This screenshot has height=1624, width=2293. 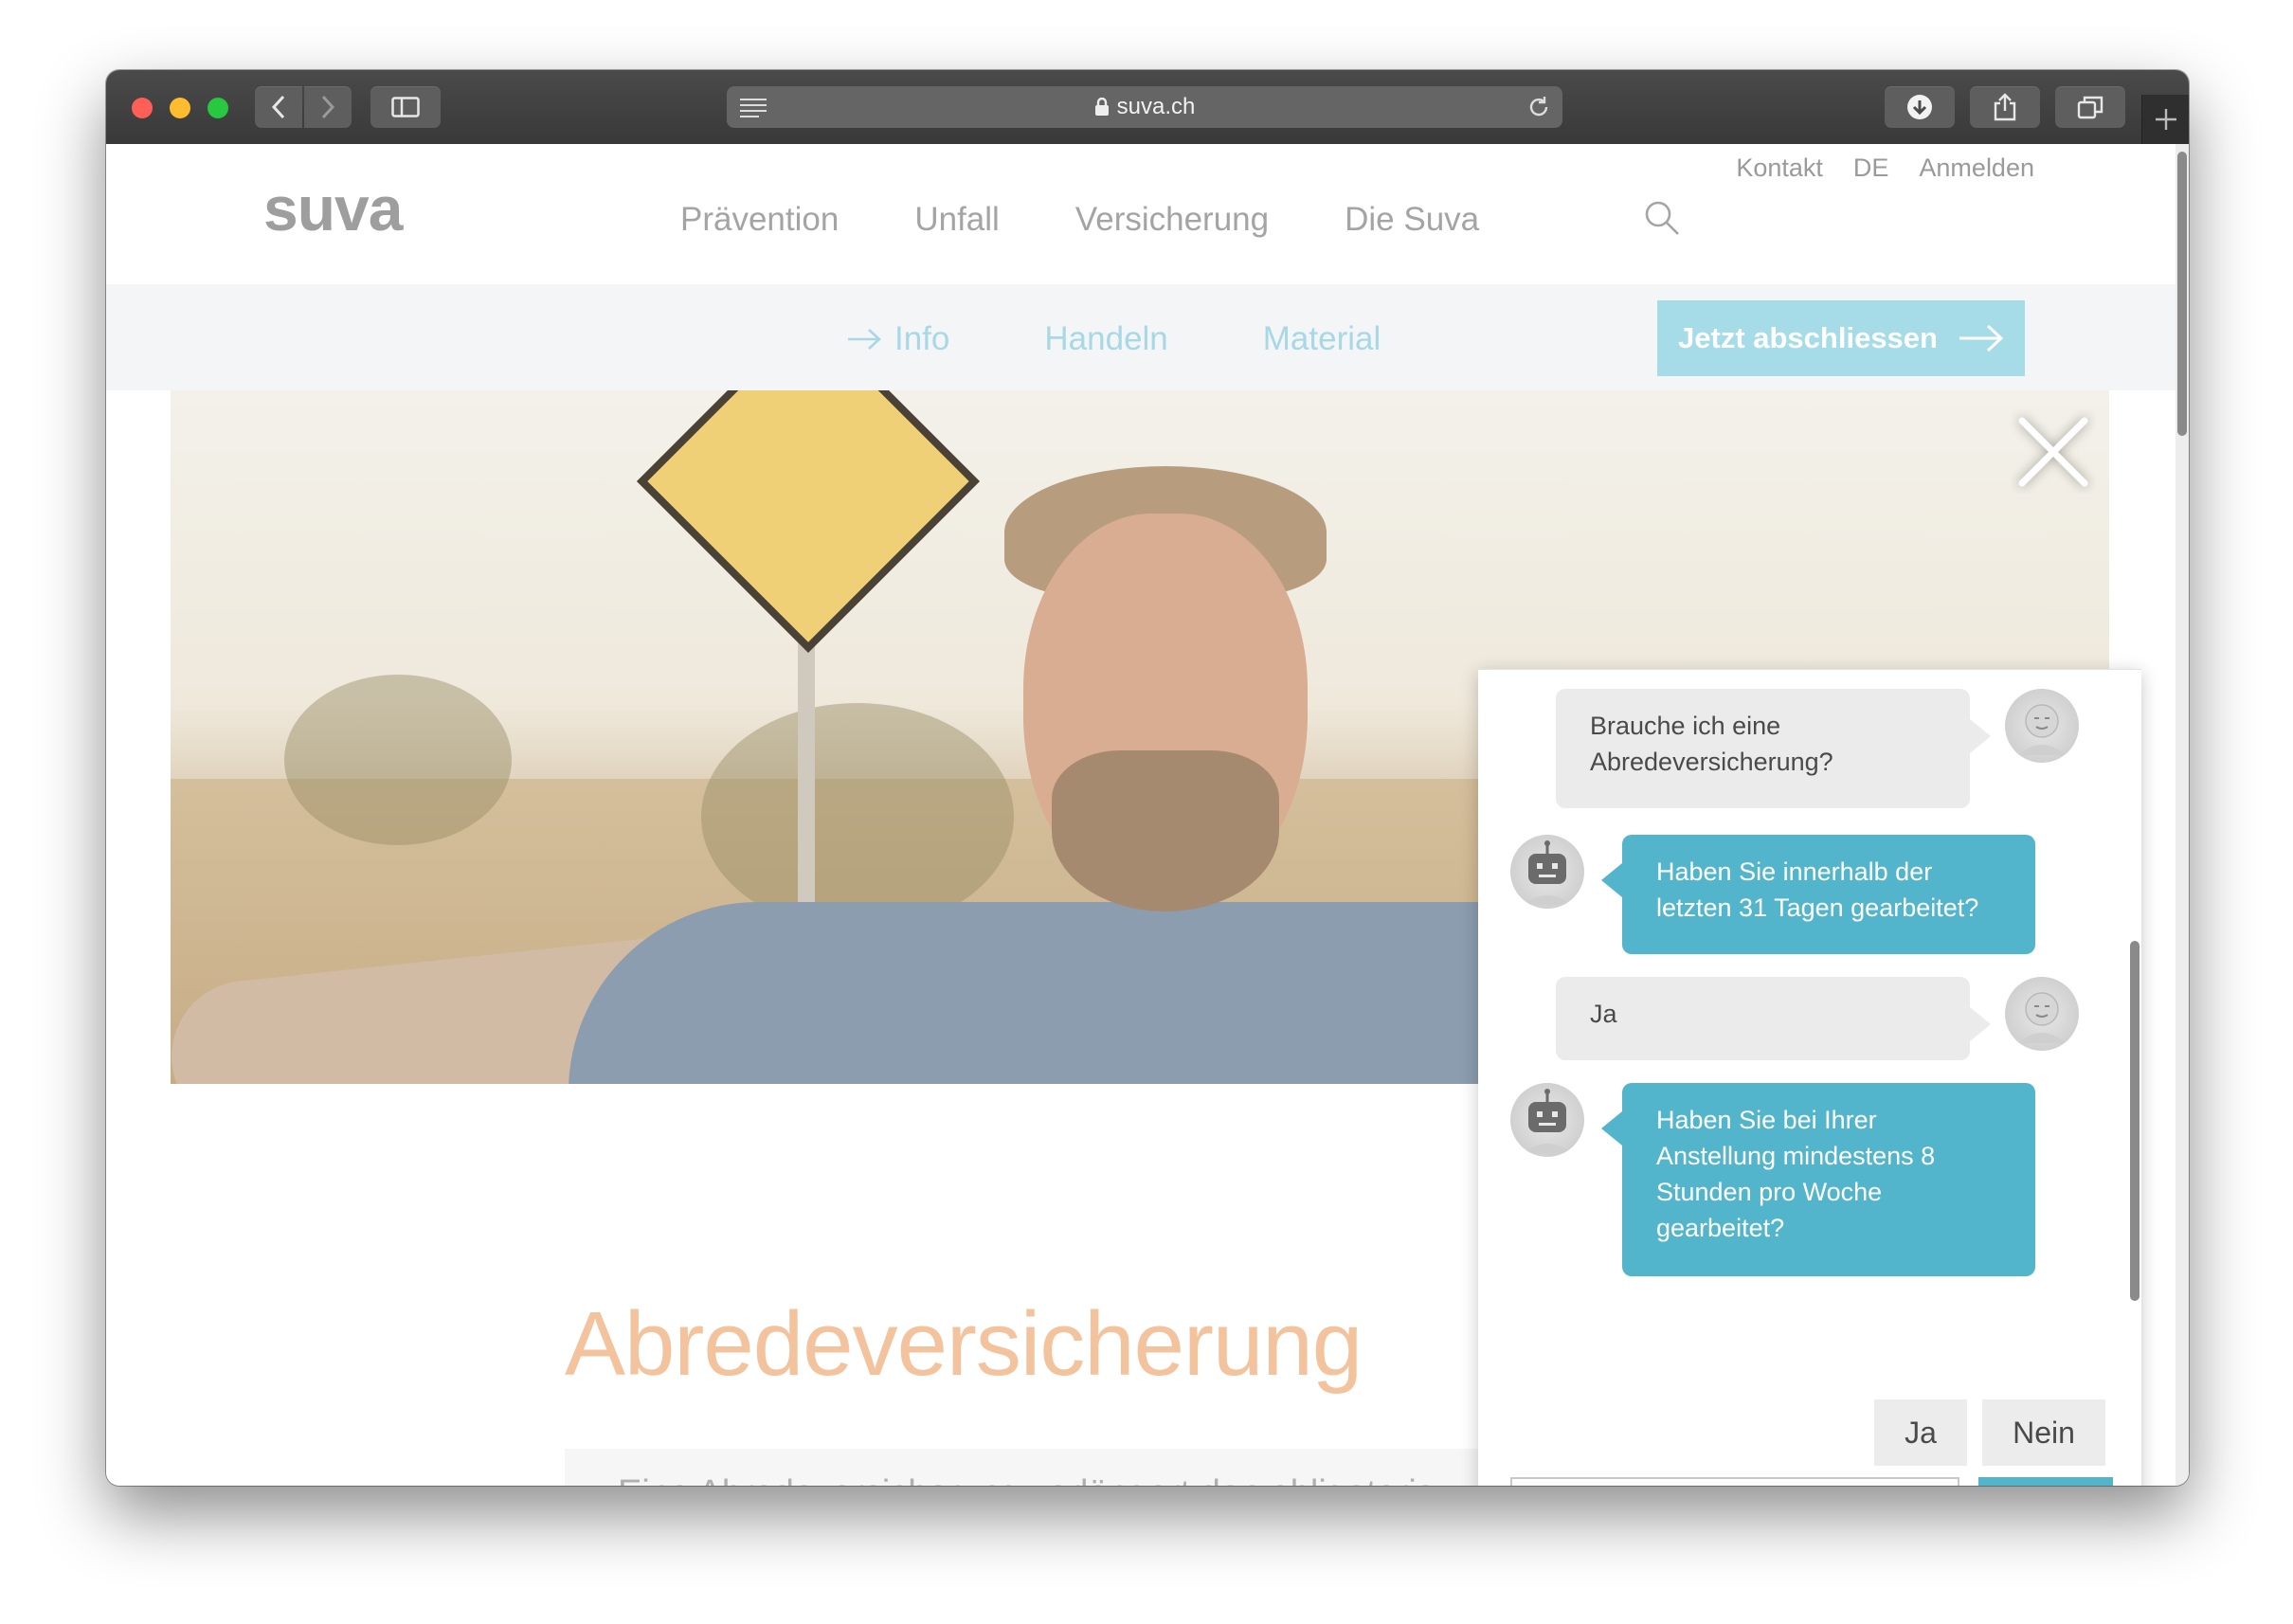 What do you see at coordinates (964, 1344) in the screenshot?
I see `page-title: Abredeversicherung` at bounding box center [964, 1344].